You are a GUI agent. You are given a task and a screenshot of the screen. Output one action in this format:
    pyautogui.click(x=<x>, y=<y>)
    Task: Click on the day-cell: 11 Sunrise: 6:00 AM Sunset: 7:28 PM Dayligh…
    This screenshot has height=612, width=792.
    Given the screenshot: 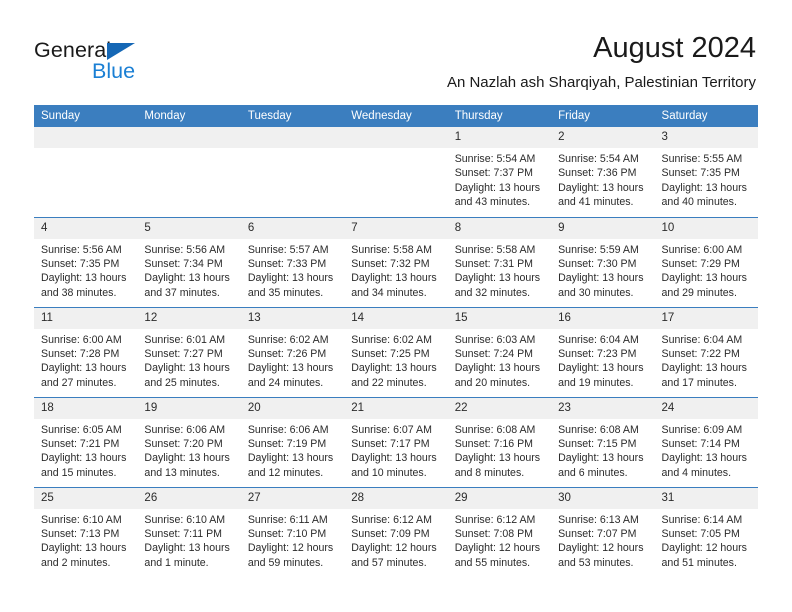 What is the action you would take?
    pyautogui.click(x=86, y=351)
    